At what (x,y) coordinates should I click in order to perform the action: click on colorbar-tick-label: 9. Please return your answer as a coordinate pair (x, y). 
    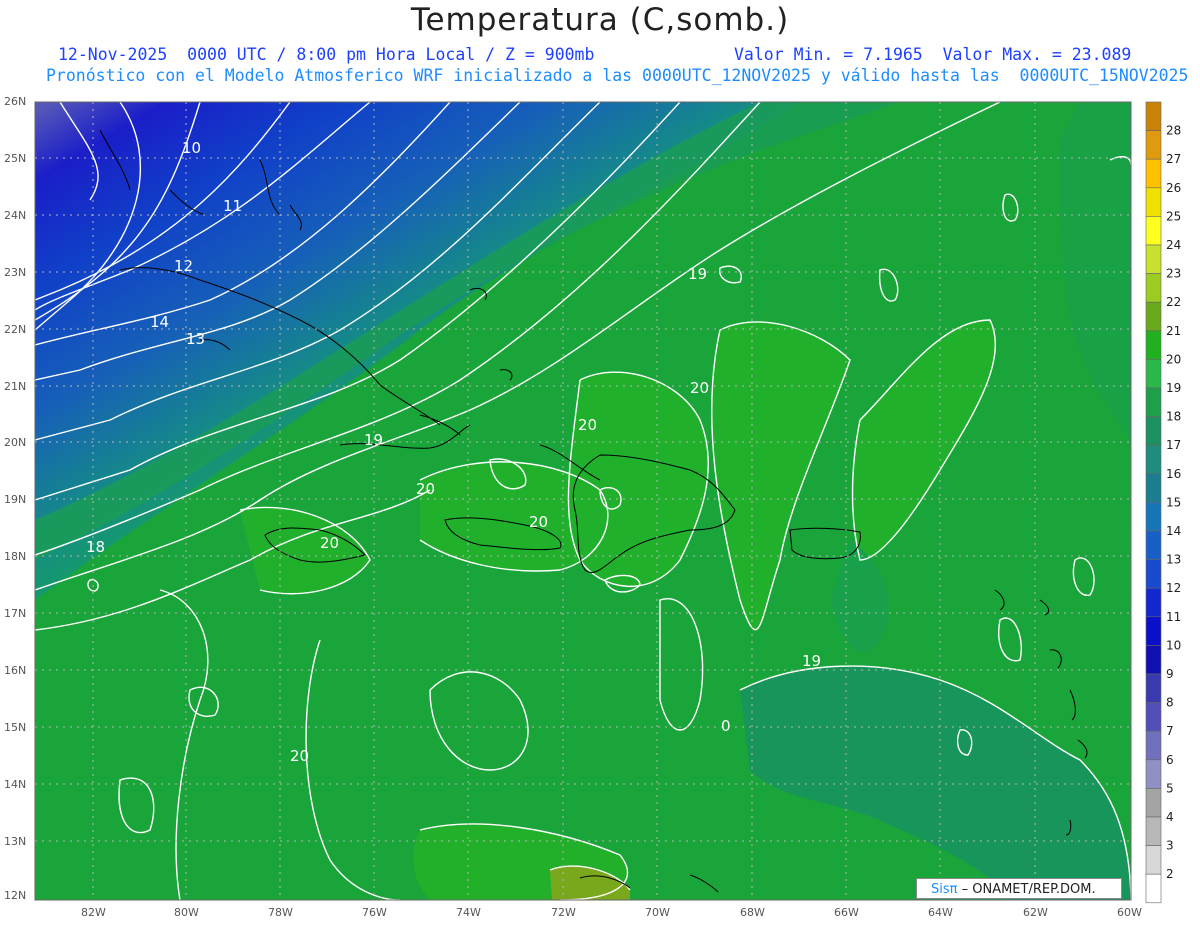
    Looking at the image, I should click on (1170, 674).